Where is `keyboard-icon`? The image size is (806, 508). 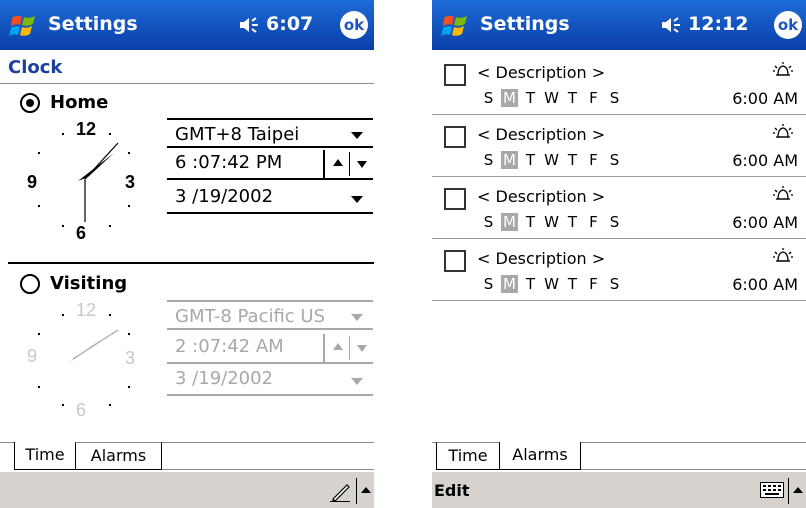
keyboard-icon is located at coordinates (772, 490).